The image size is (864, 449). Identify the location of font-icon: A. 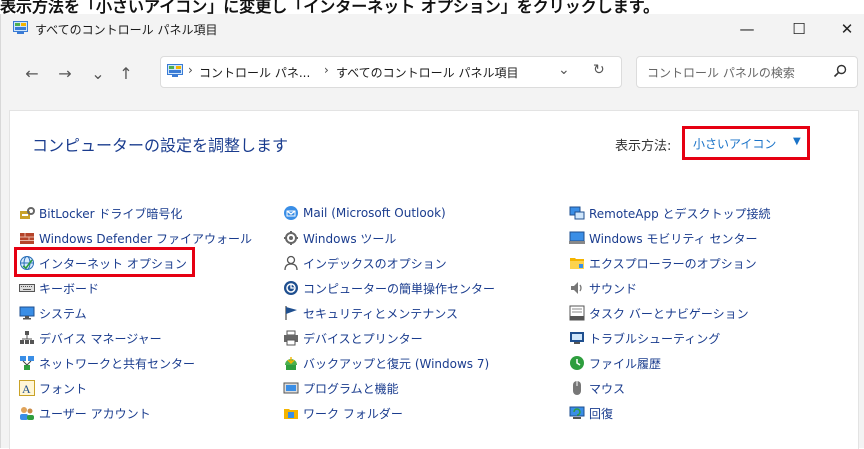
(27, 388).